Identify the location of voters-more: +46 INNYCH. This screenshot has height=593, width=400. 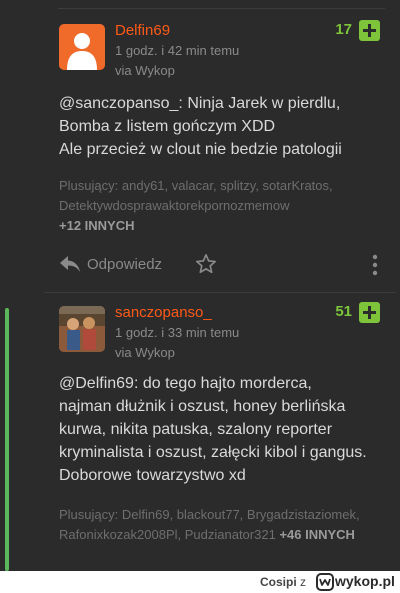
(317, 534).